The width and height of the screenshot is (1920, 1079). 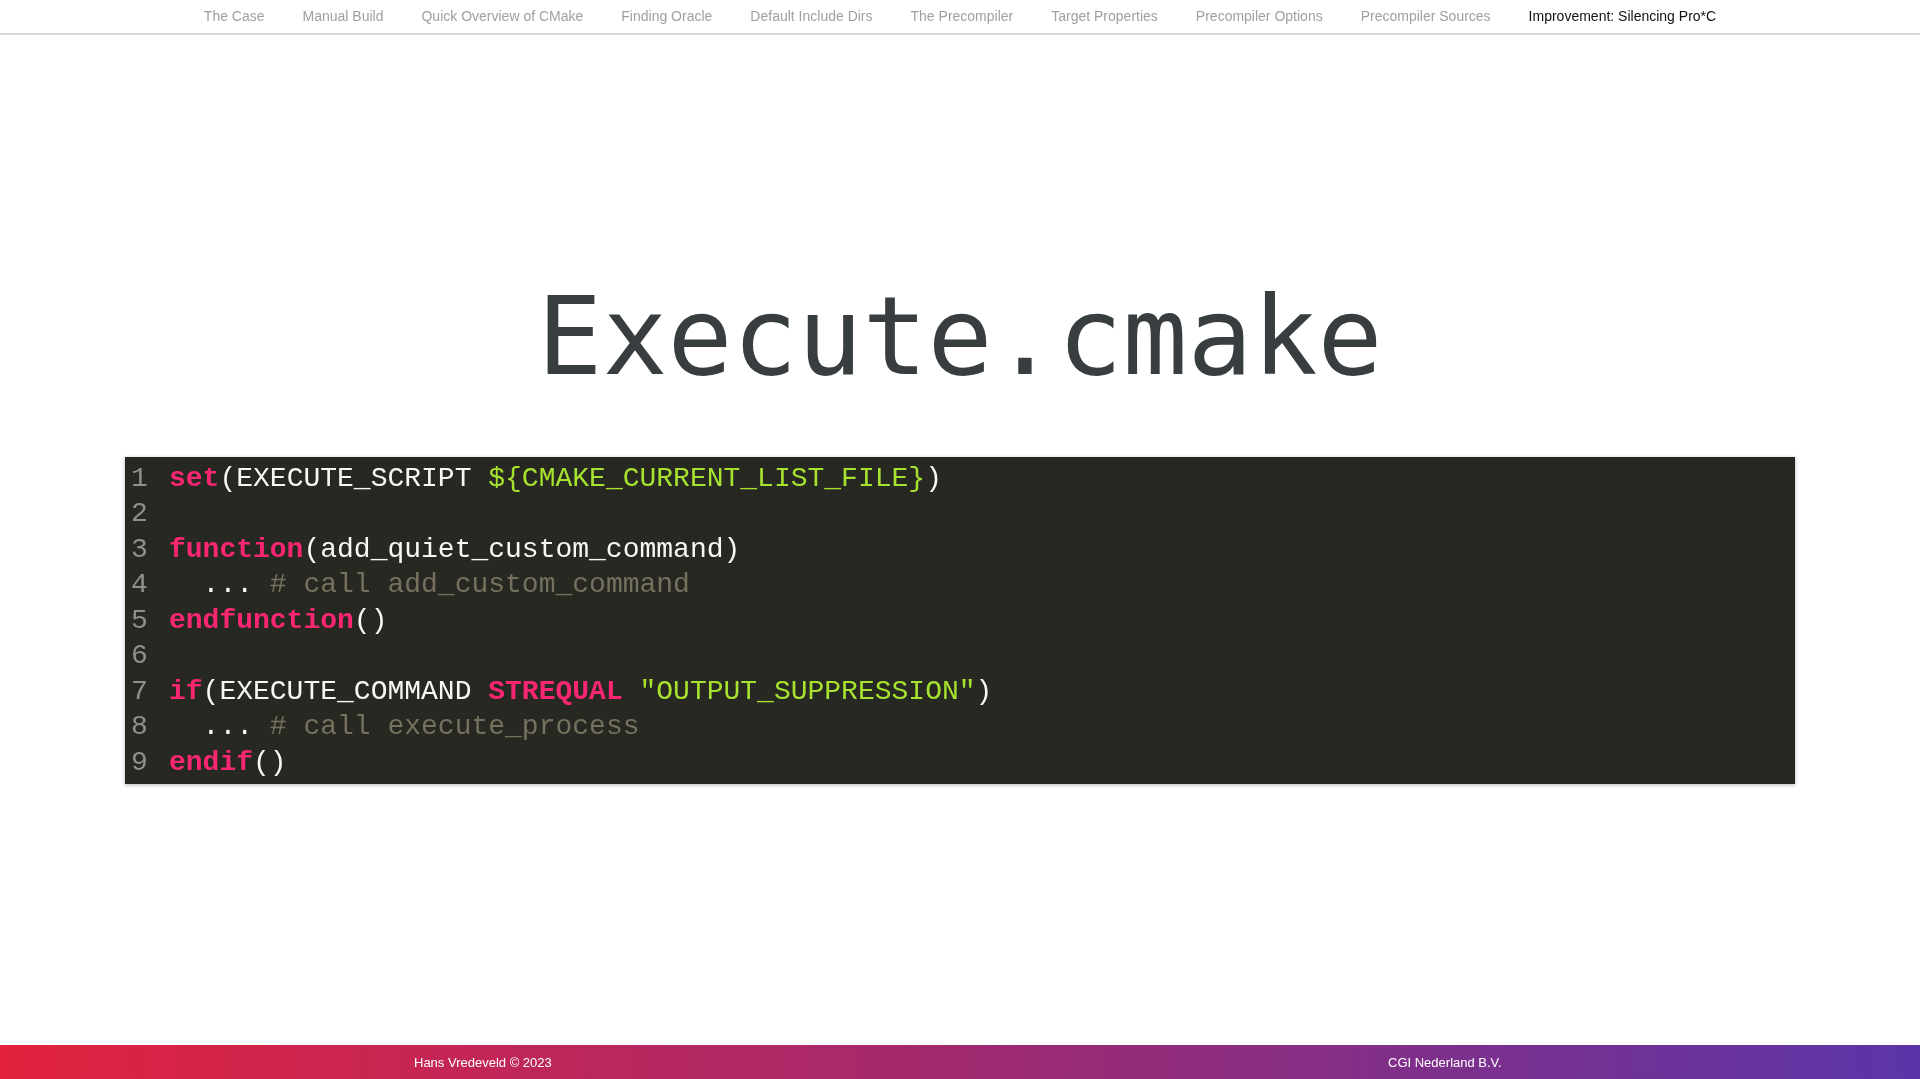 What do you see at coordinates (502, 16) in the screenshot?
I see `nav-link: Quick Overview of CMake` at bounding box center [502, 16].